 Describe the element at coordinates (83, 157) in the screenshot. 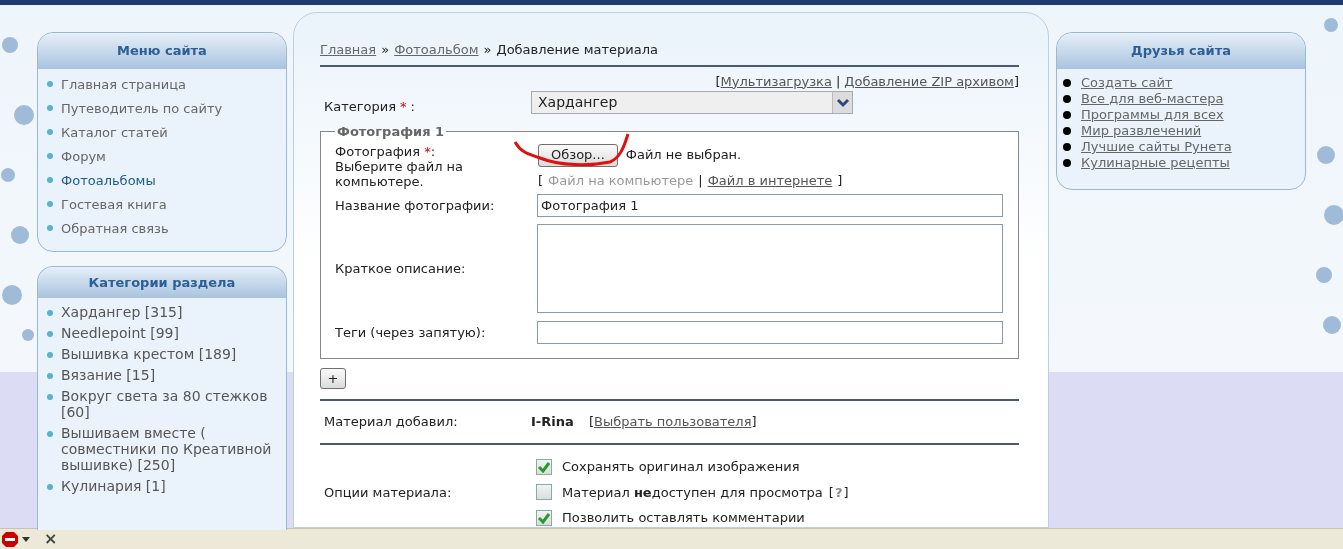

I see `menu-link: Форум` at that location.